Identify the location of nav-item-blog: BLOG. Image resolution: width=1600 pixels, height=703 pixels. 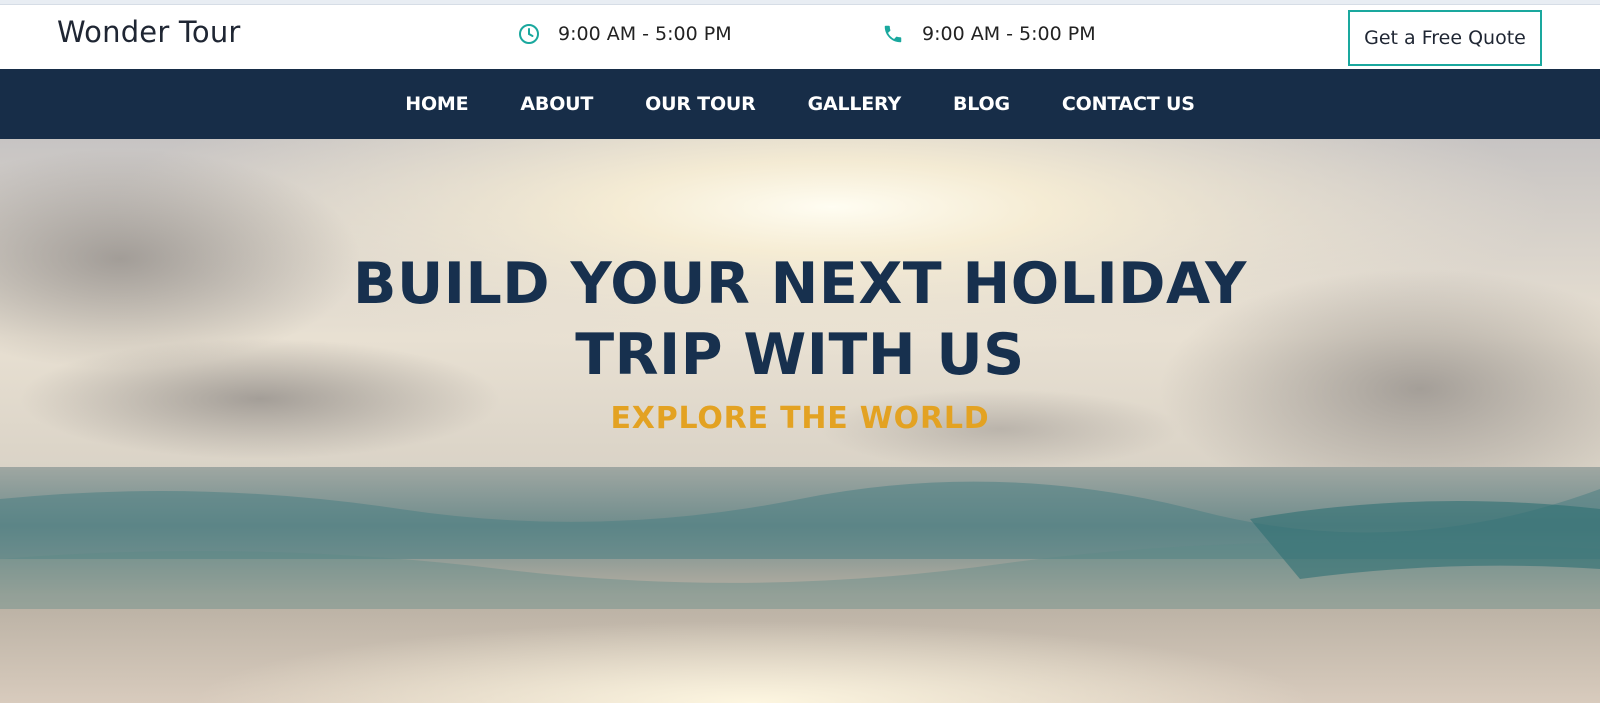
(981, 104).